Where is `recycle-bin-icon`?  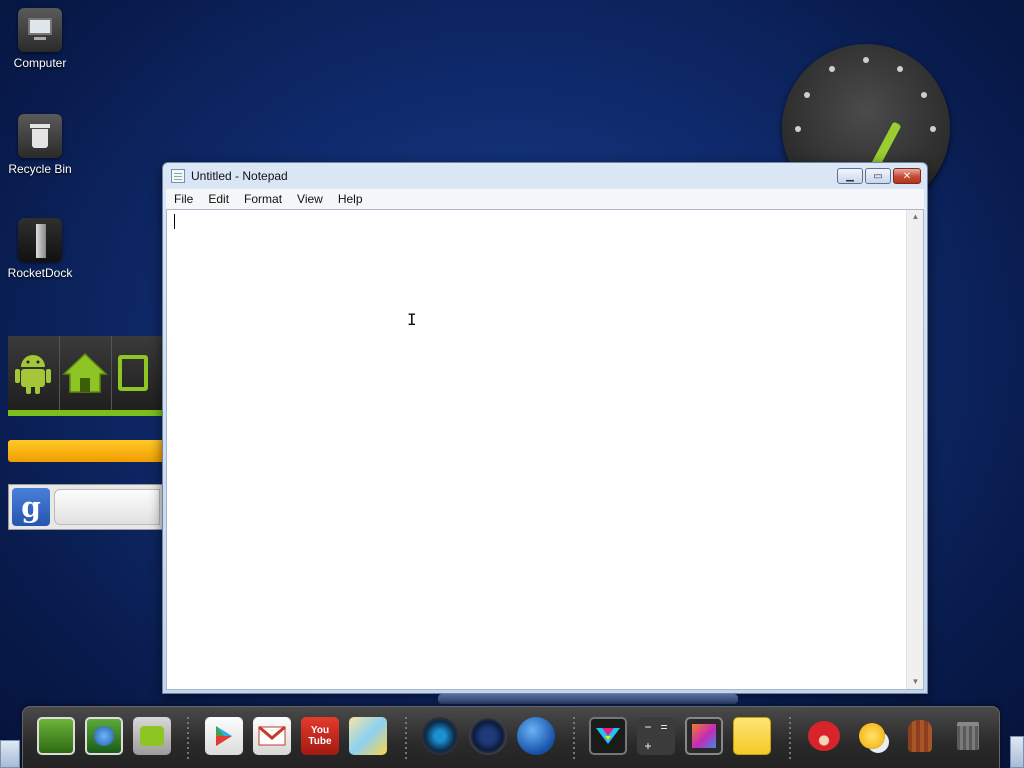
recycle-bin-icon is located at coordinates (40, 136).